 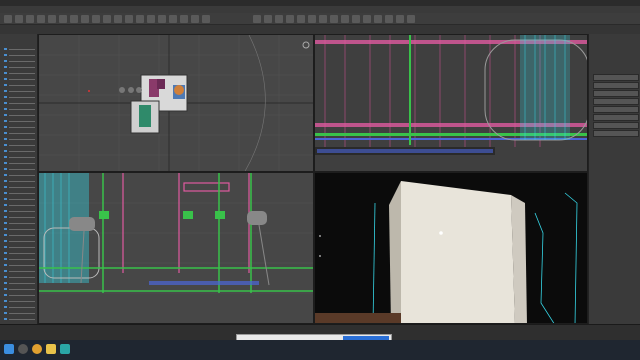 What do you see at coordinates (23, 349) in the screenshot?
I see `search-icon` at bounding box center [23, 349].